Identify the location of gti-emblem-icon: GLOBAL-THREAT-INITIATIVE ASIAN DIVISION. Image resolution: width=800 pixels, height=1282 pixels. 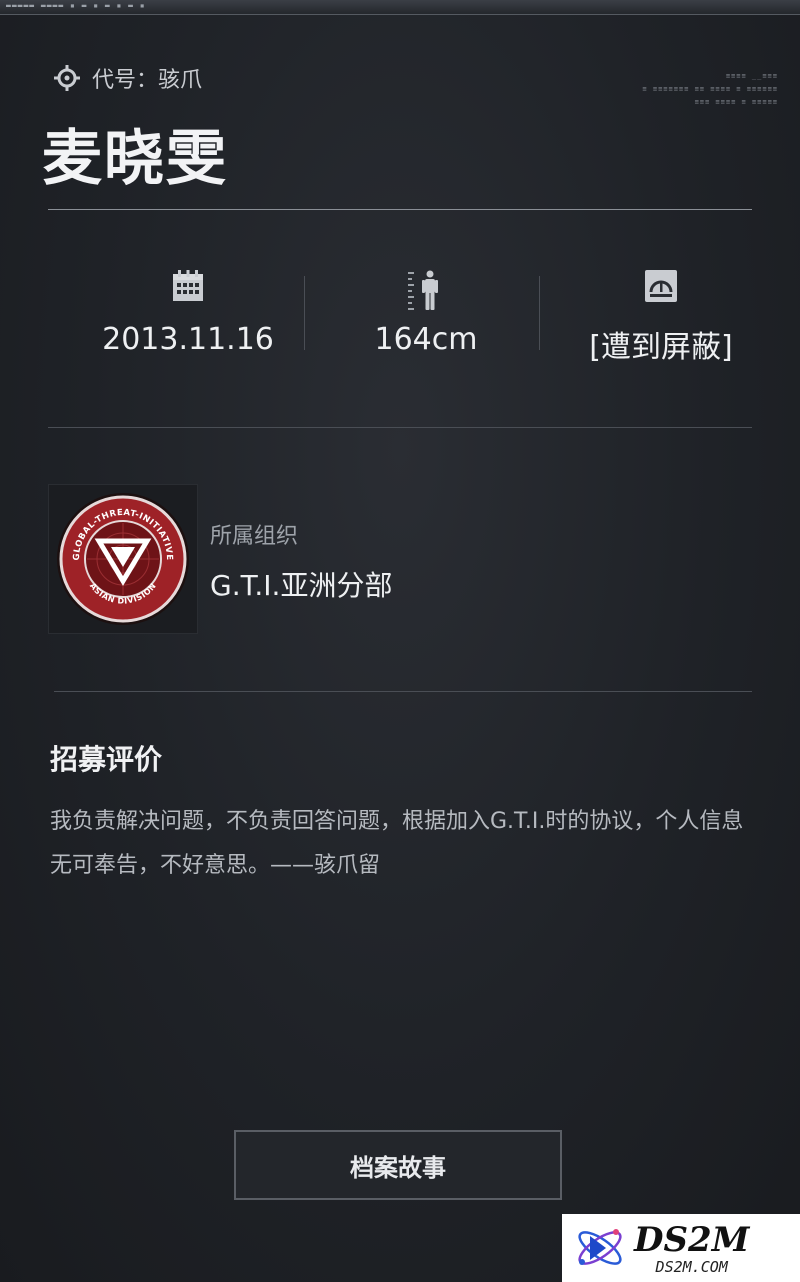
(123, 559).